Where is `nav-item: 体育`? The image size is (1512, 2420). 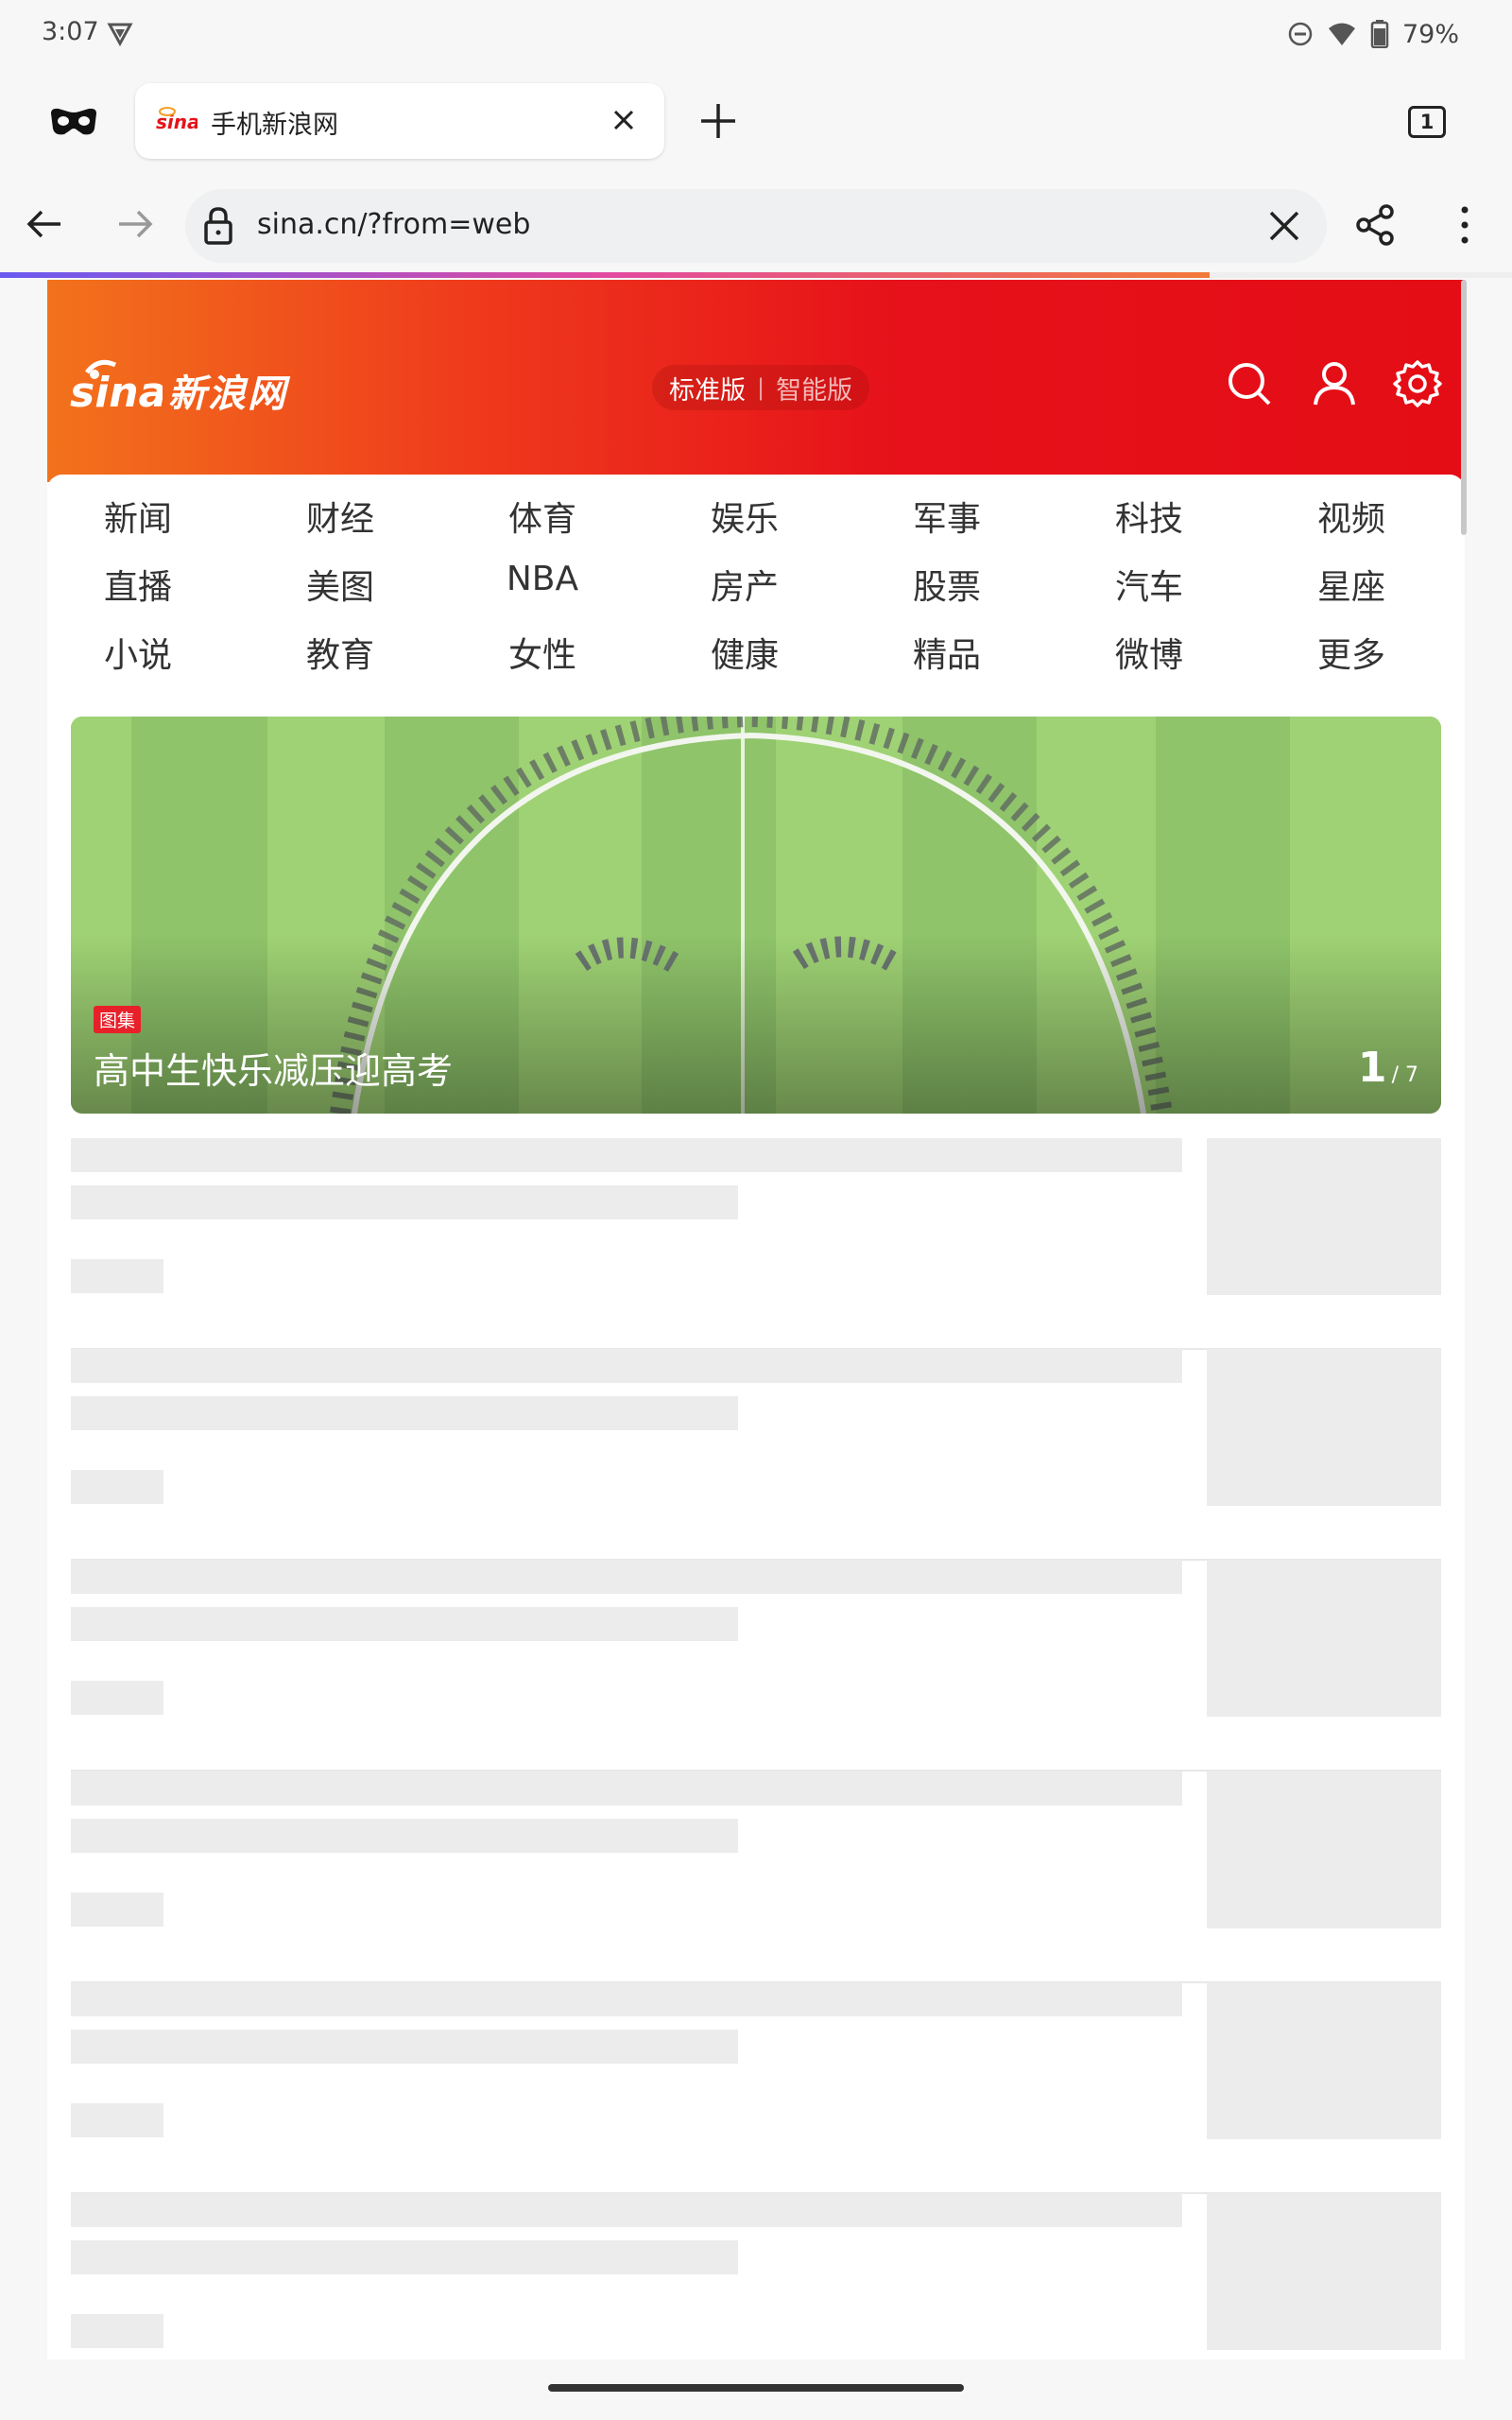
nav-item: 体育 is located at coordinates (542, 516).